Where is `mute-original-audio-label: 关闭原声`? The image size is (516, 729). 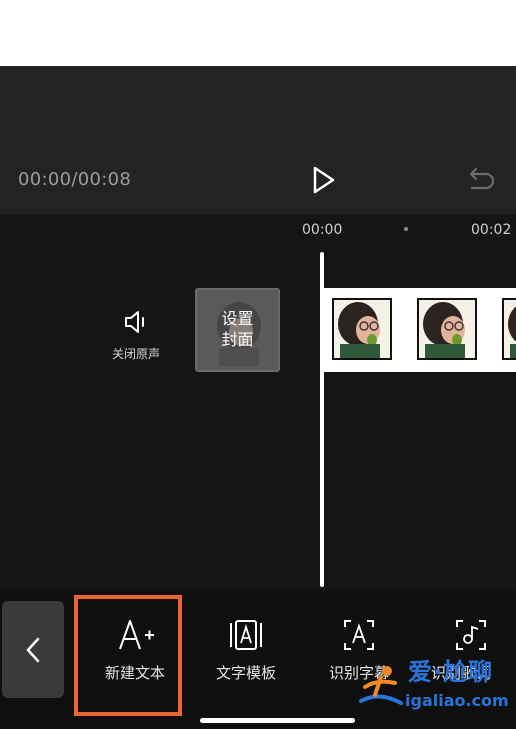 mute-original-audio-label: 关闭原声 is located at coordinates (135, 354).